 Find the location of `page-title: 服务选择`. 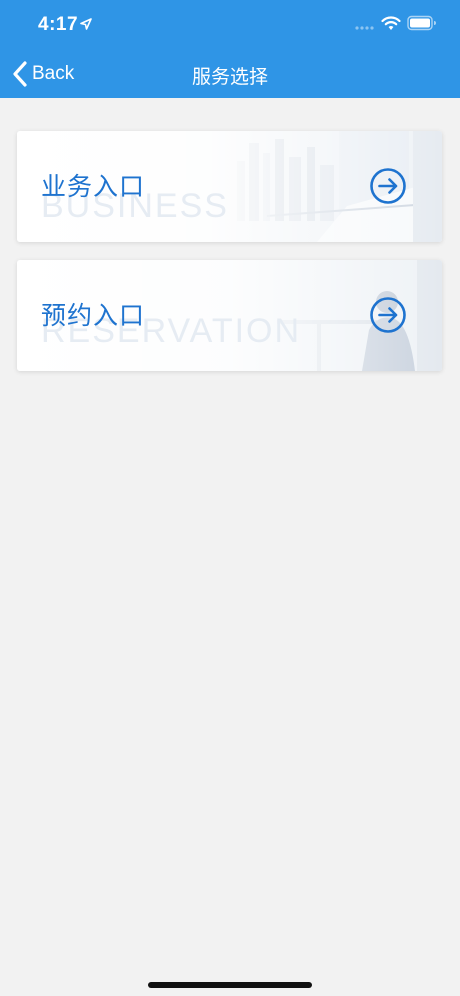

page-title: 服务选择 is located at coordinates (229, 77).